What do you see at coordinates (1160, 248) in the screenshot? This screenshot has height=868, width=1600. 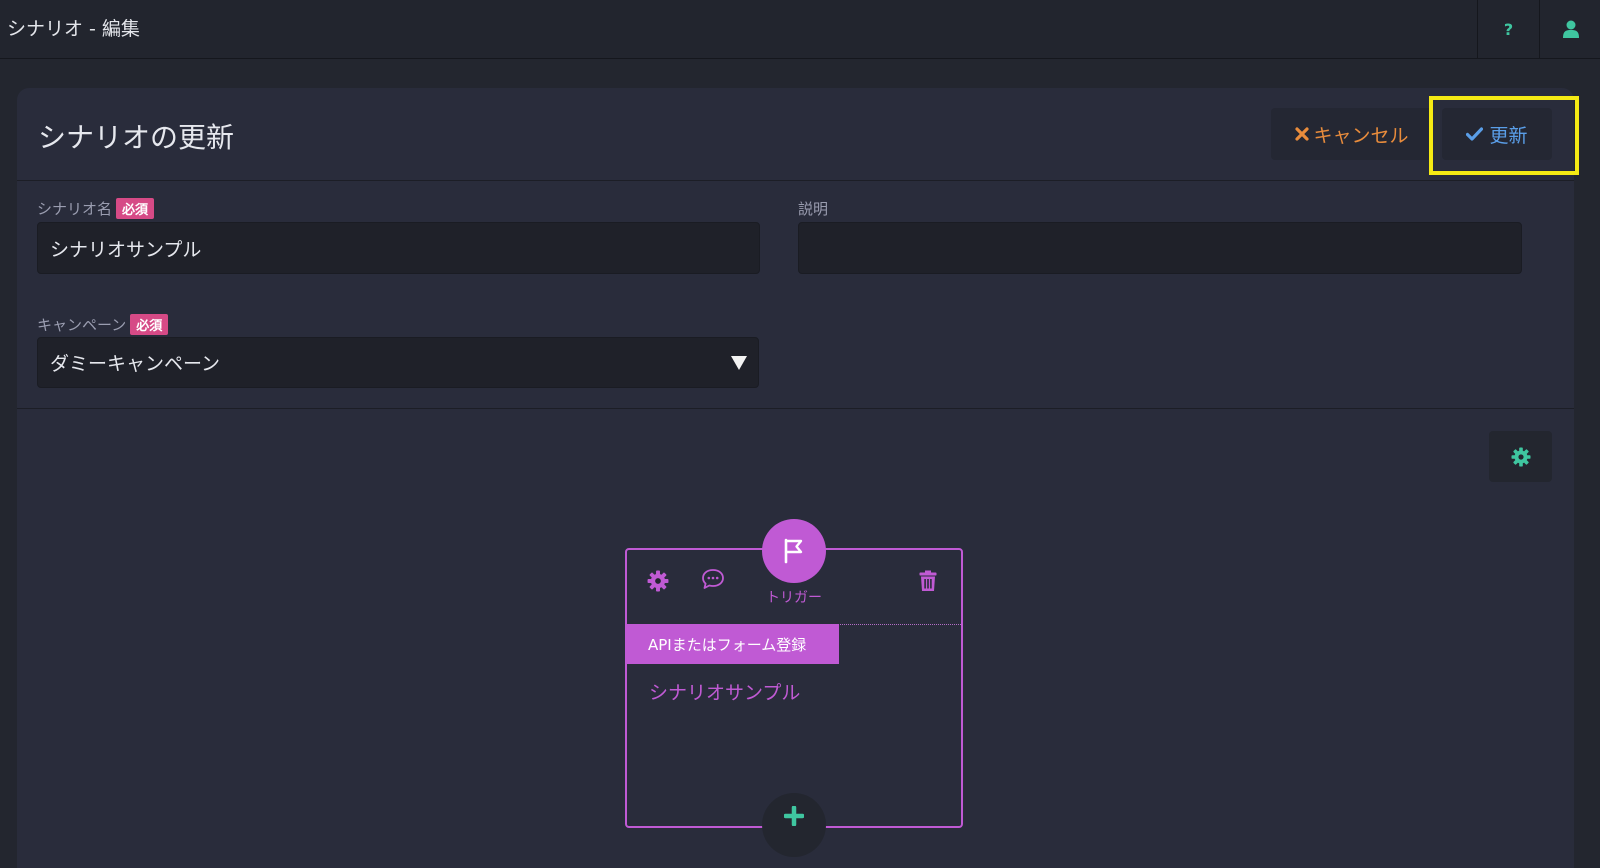 I see `description-input` at bounding box center [1160, 248].